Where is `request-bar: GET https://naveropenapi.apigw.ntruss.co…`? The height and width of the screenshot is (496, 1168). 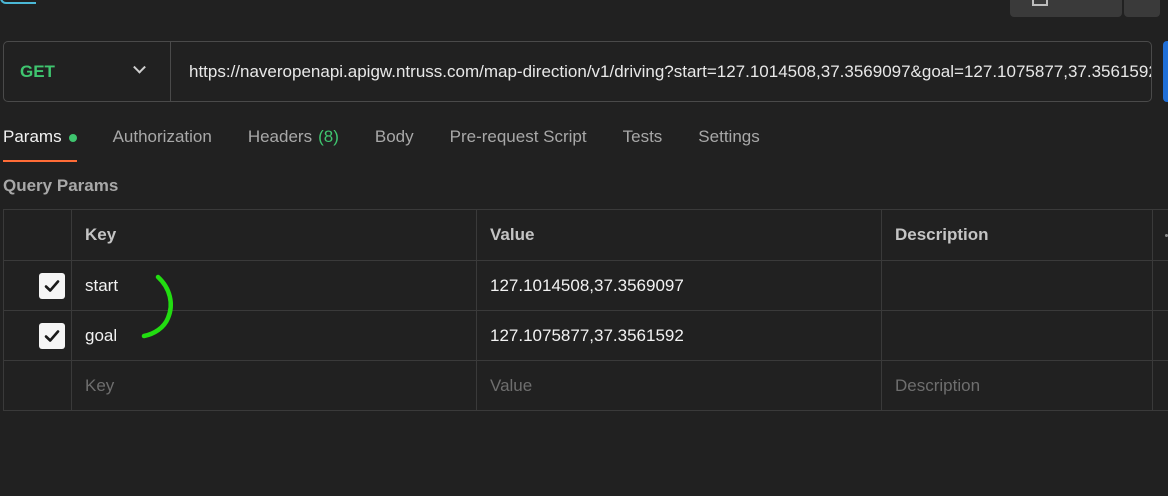
request-bar: GET https://naveropenapi.apigw.ntruss.co… is located at coordinates (577, 71).